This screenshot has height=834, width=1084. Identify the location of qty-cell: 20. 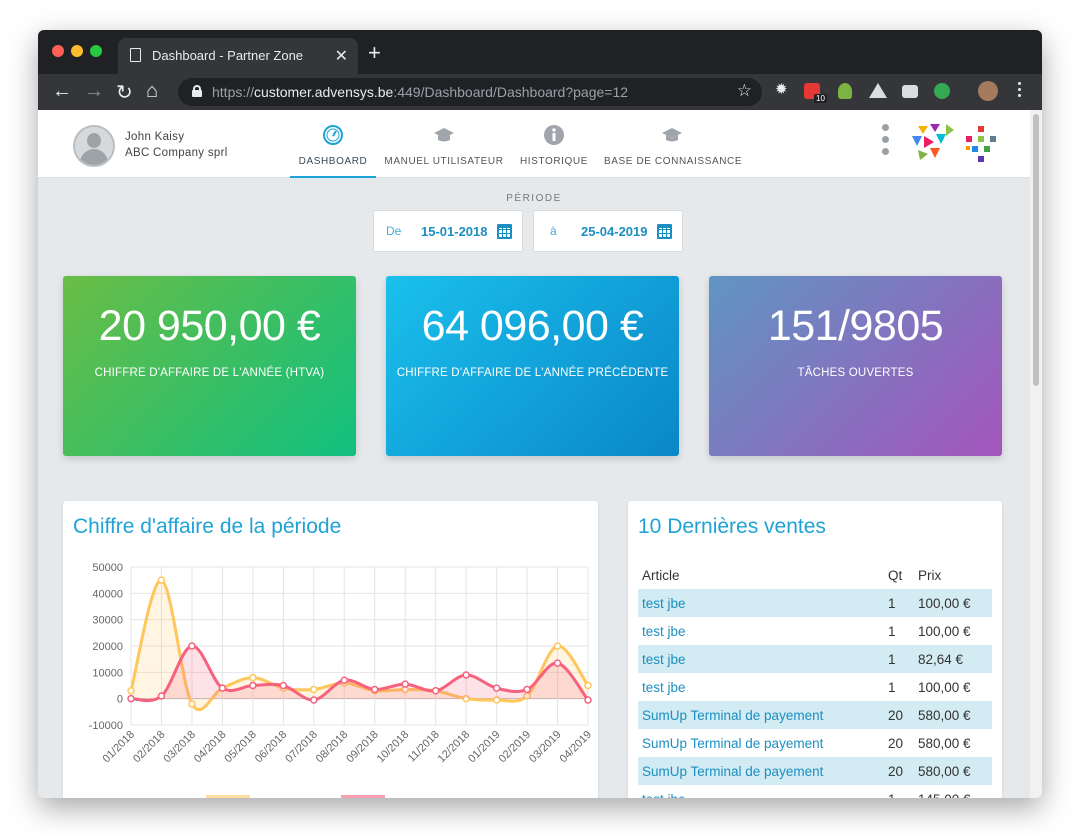
(896, 743).